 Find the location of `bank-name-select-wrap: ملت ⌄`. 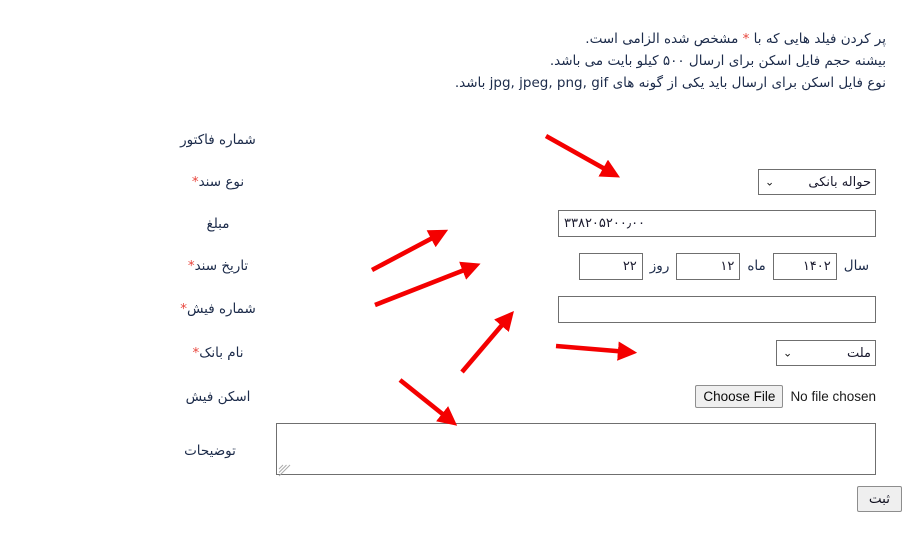

bank-name-select-wrap: ملت ⌄ is located at coordinates (826, 353).